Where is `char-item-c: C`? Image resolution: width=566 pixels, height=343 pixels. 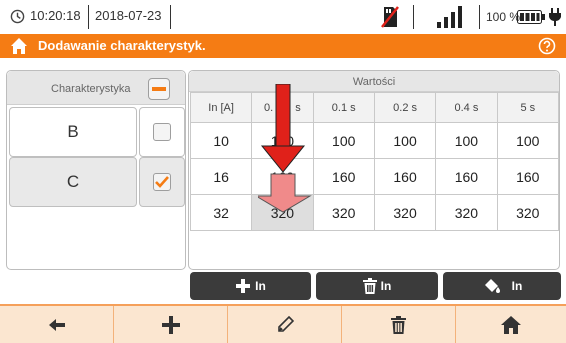
char-item-c: C is located at coordinates (97, 182).